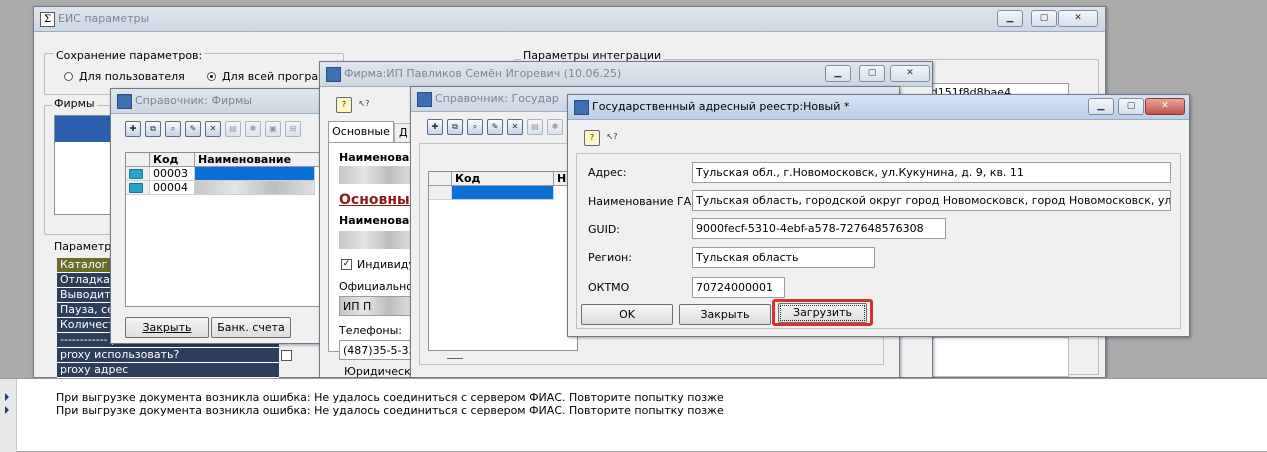  What do you see at coordinates (386, 264) in the screenshot?
I see `individual-label: Индивиду` at bounding box center [386, 264].